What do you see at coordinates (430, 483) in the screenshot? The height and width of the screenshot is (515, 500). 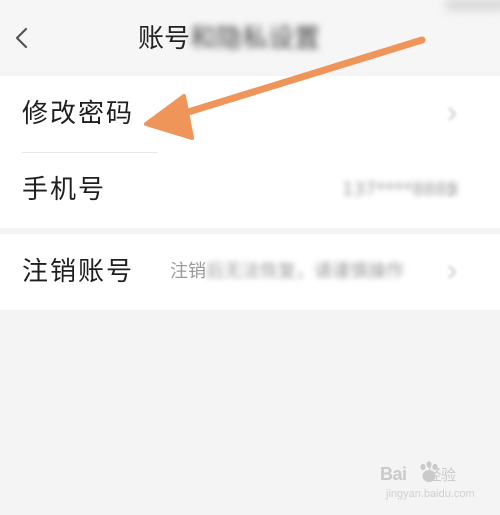 I see `baidu-jingyan-watermark: Bai 经验 jingyan.baidu.com` at bounding box center [430, 483].